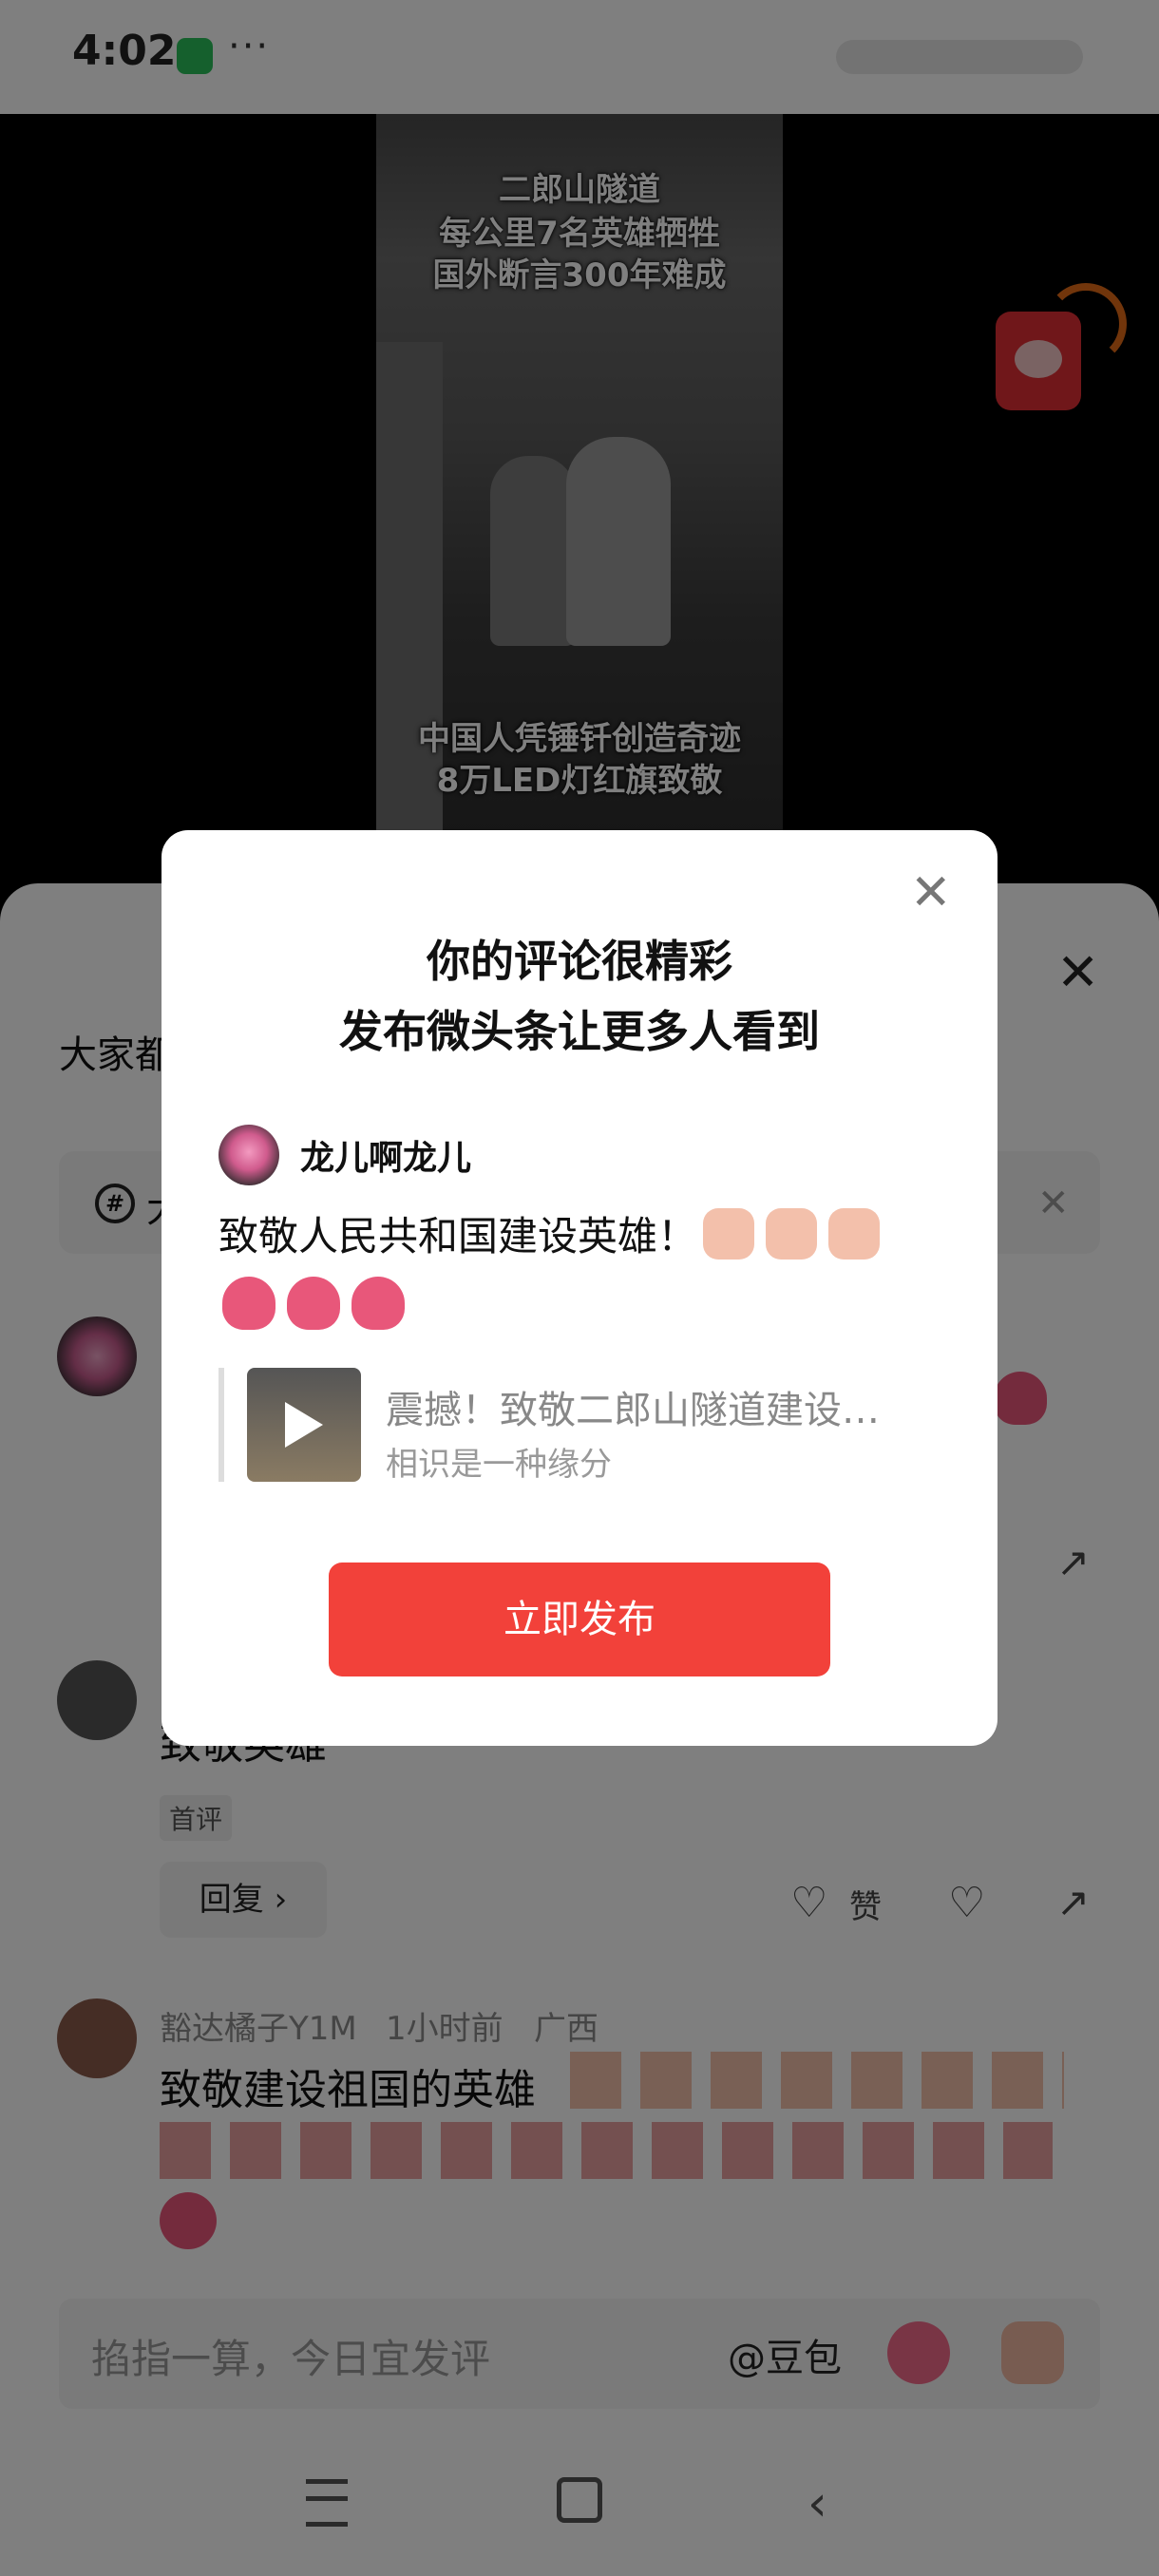 This screenshot has width=1159, height=2576. I want to click on avatar, so click(248, 1155).